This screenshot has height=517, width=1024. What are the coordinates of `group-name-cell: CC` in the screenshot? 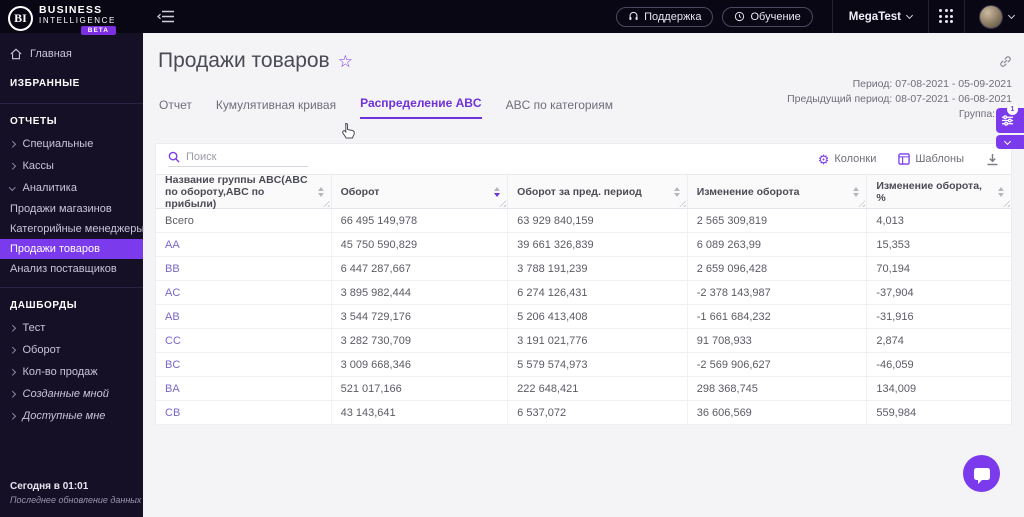 It's located at (244, 340).